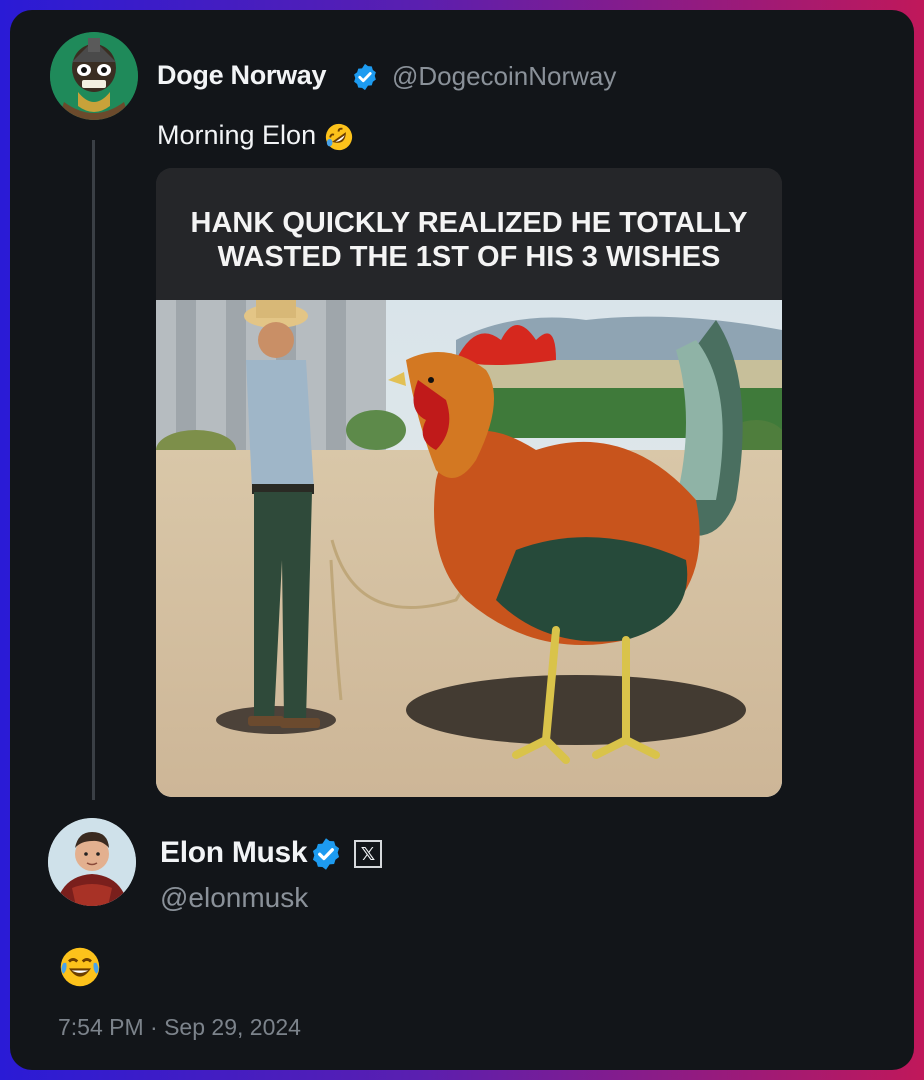  I want to click on elon-musk-avatar, so click(92, 862).